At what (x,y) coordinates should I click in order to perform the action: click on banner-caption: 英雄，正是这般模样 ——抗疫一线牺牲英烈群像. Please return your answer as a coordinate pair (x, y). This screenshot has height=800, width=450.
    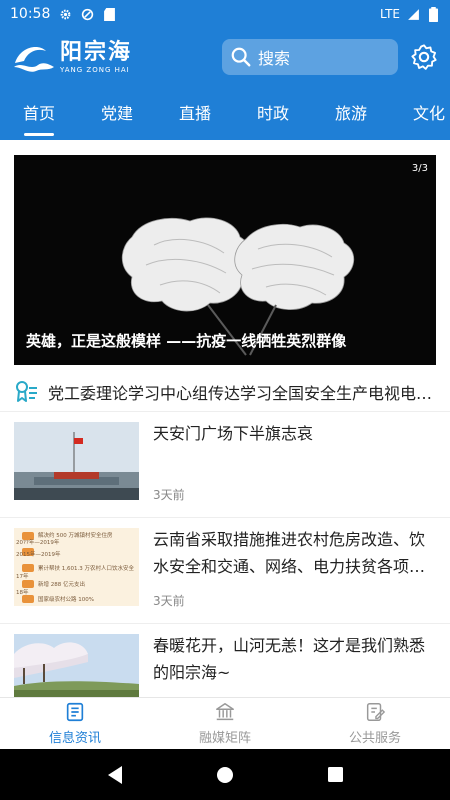
    Looking at the image, I should click on (186, 341).